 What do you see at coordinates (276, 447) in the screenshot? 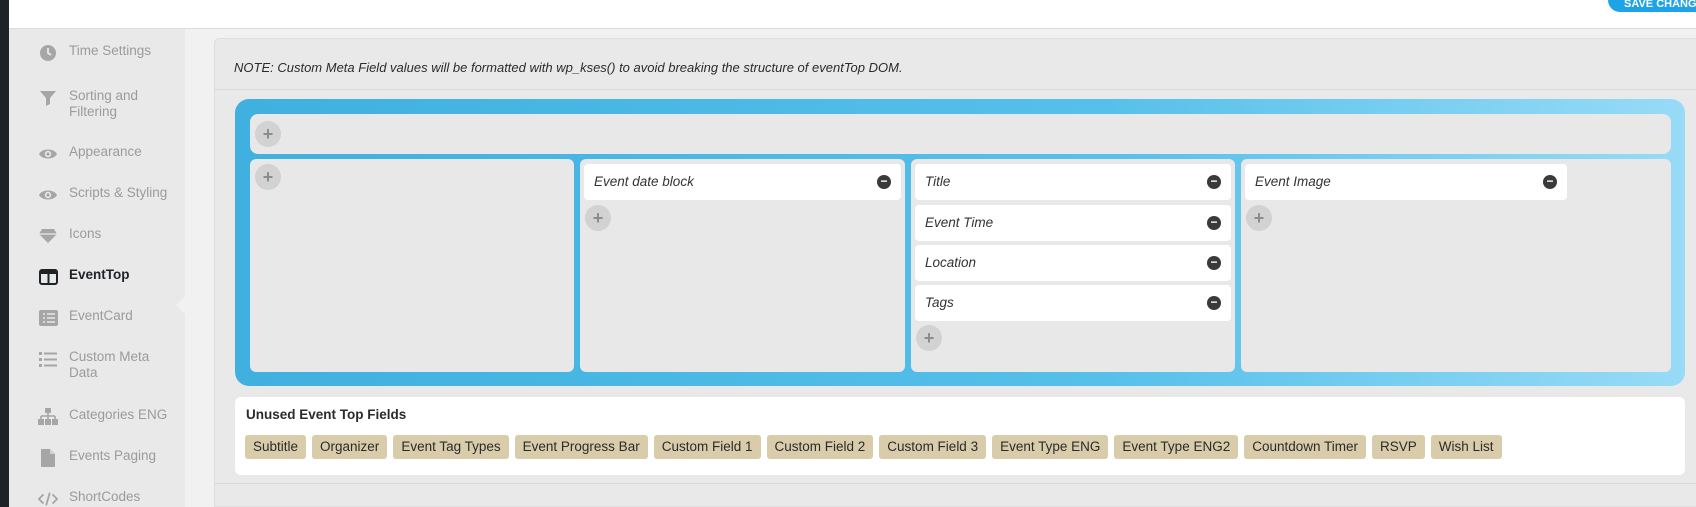
I see `unused-field-chip: Subtitle` at bounding box center [276, 447].